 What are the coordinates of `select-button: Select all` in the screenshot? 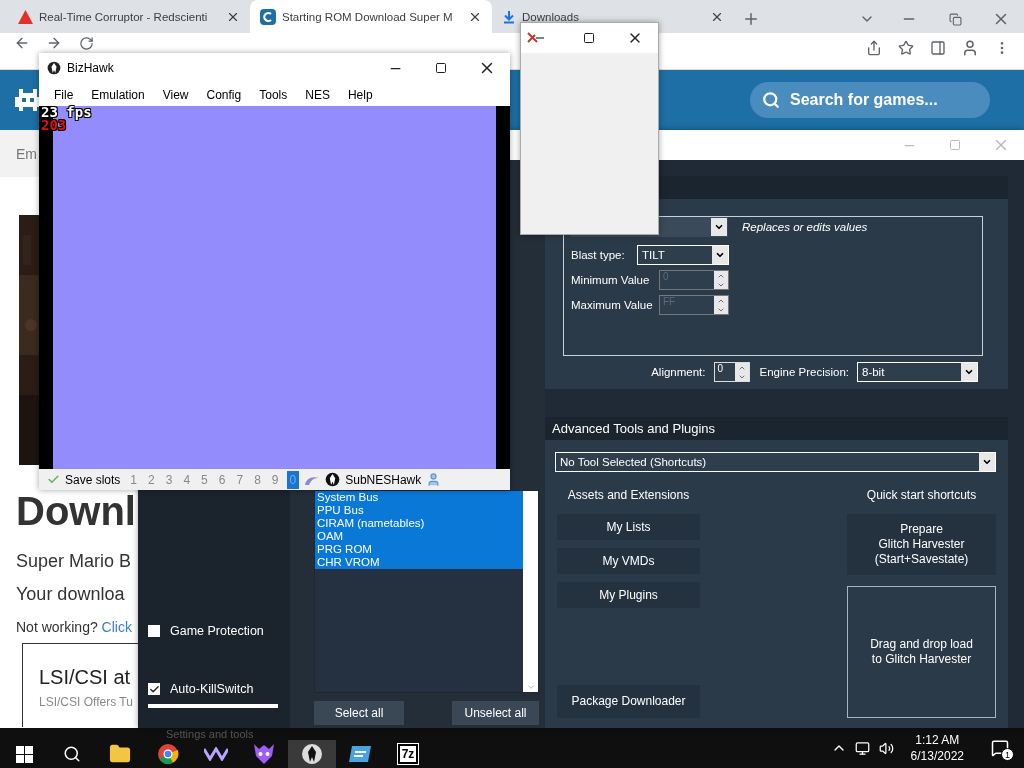 It's located at (359, 713).